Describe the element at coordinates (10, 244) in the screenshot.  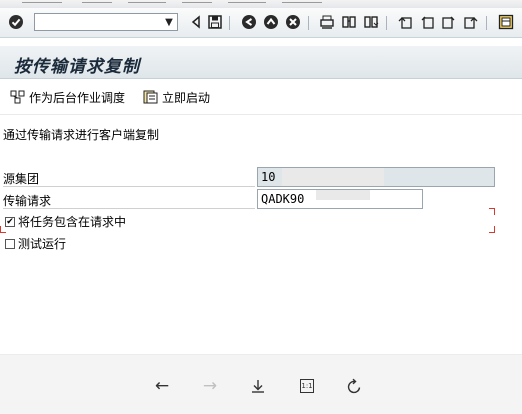
I see `test-run-checkbox` at that location.